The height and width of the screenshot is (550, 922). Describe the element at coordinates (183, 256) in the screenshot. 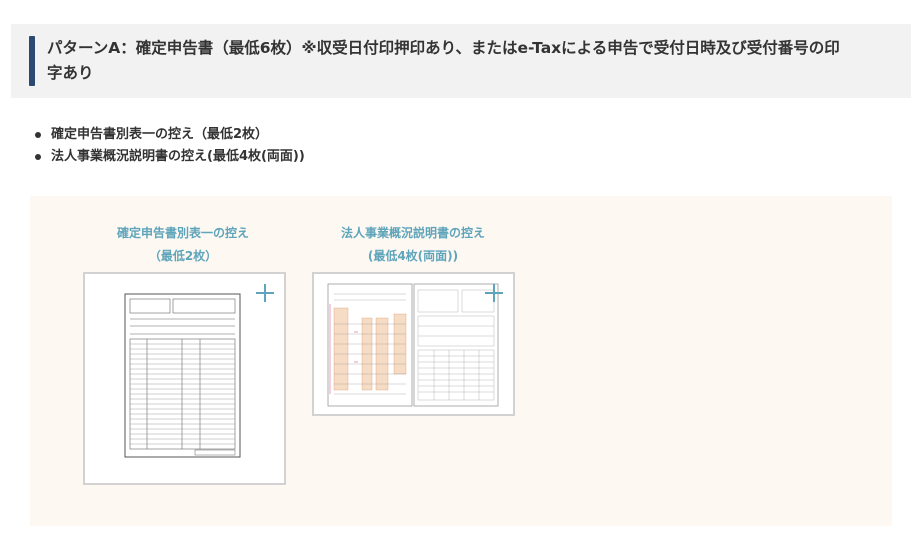

I see `thumbnail-1-subtitle: （最低2枚）` at that location.